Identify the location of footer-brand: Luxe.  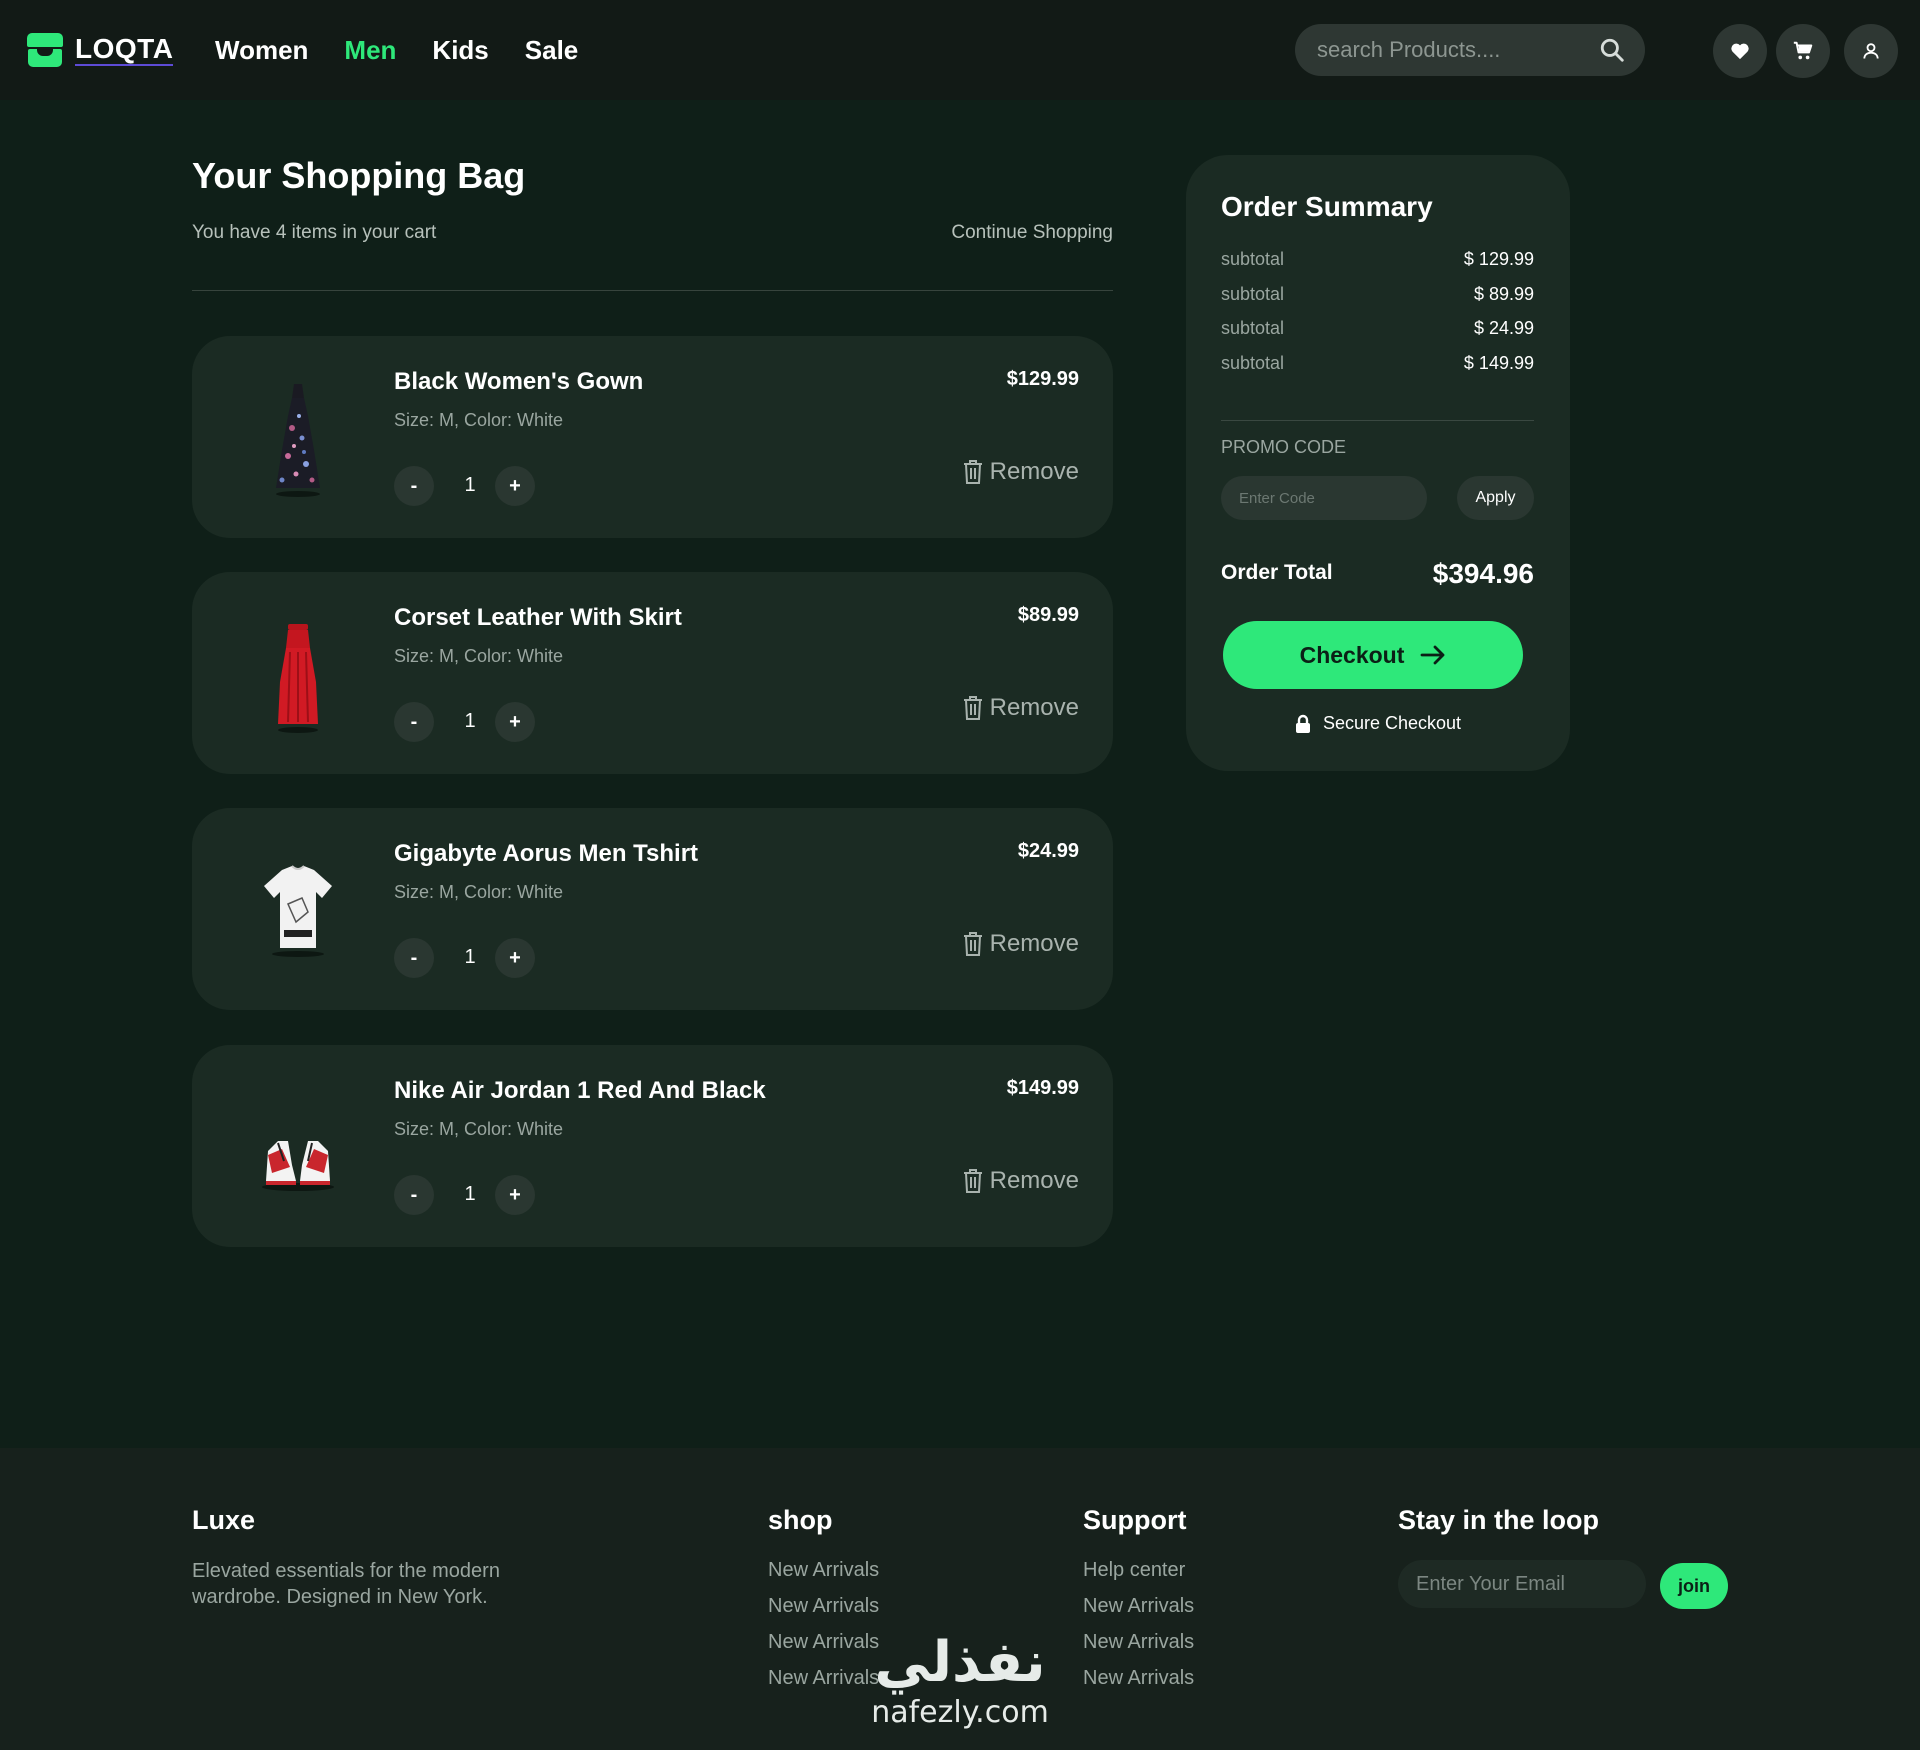
(224, 1520).